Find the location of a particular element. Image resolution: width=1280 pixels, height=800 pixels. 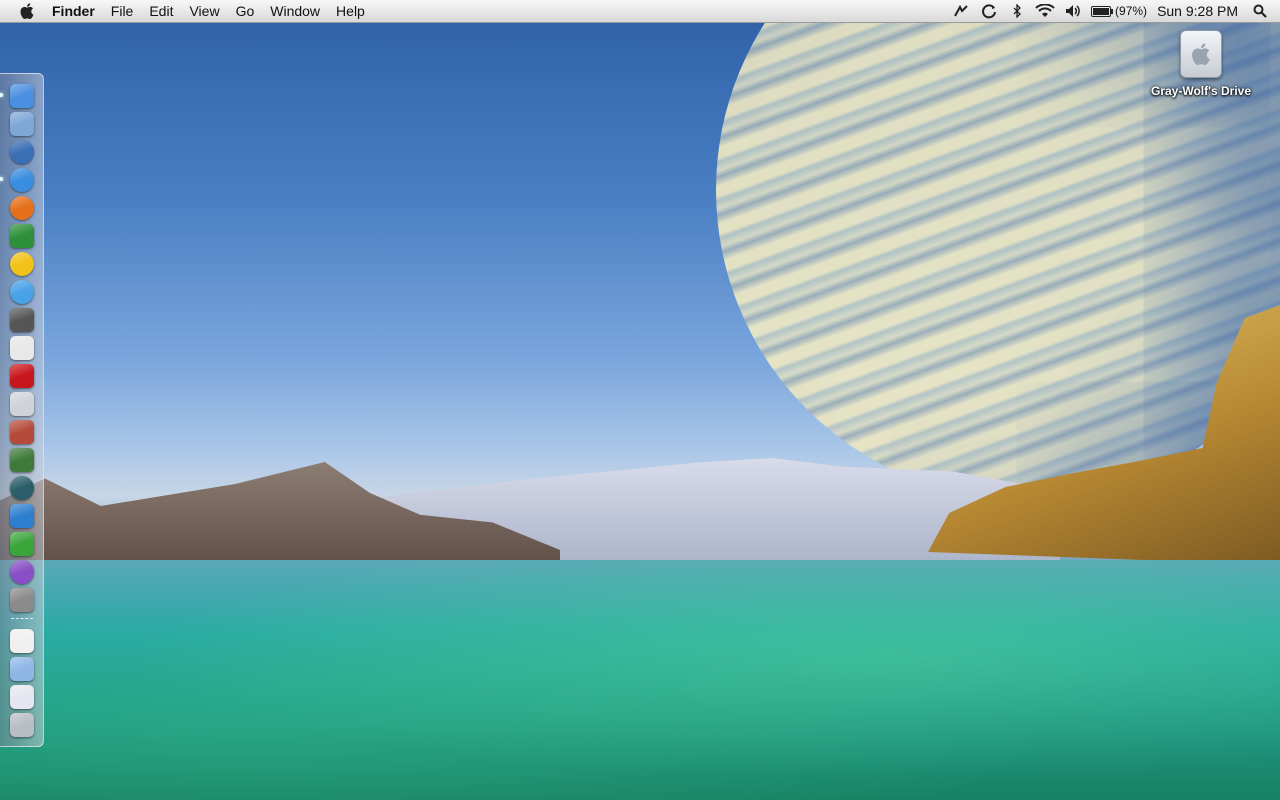

applications-folder-icon is located at coordinates (21, 669).